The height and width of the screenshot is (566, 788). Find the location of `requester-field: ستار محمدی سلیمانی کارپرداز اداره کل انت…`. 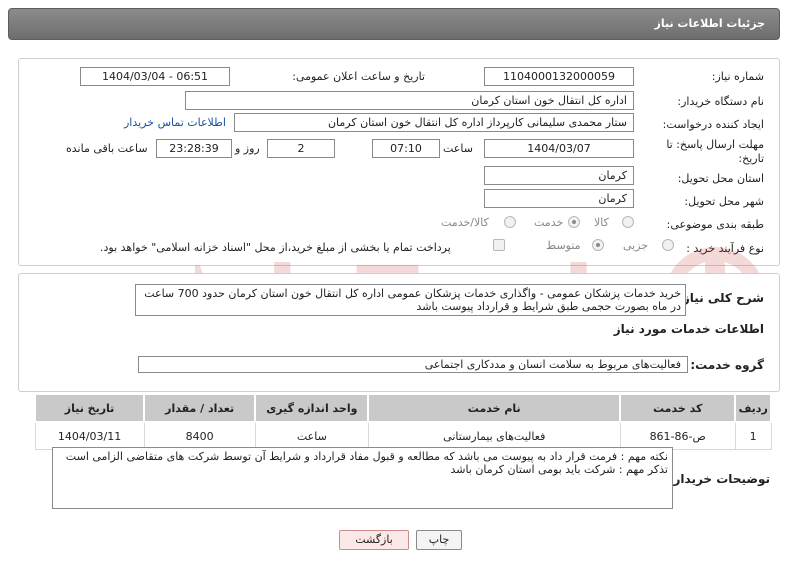

requester-field: ستار محمدی سلیمانی کارپرداز اداره کل انت… is located at coordinates (434, 122).